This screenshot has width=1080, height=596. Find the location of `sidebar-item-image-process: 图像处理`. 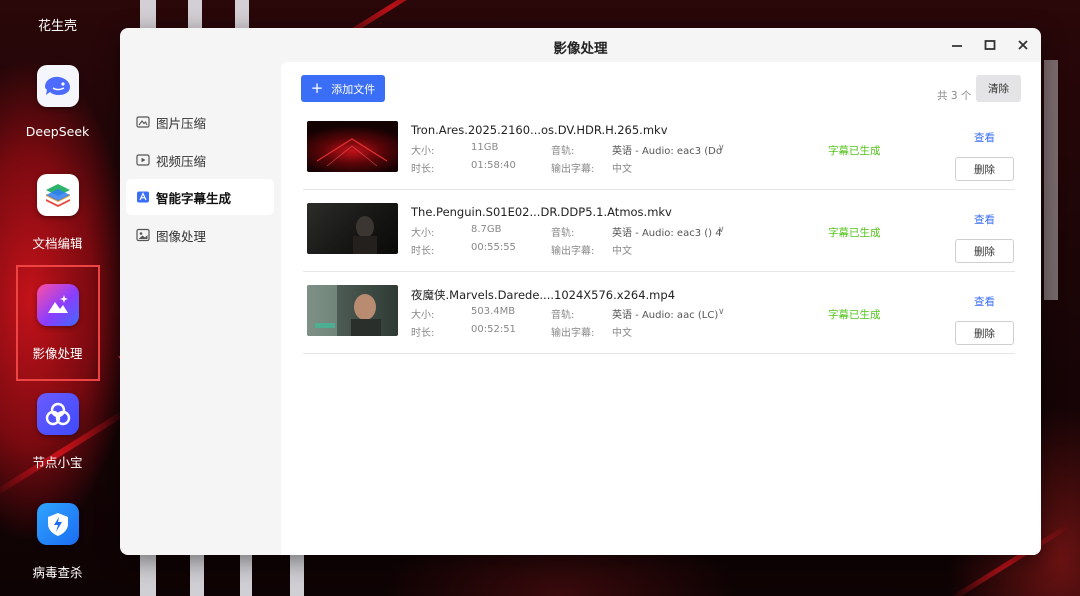

sidebar-item-image-process: 图像处理 is located at coordinates (200, 235).